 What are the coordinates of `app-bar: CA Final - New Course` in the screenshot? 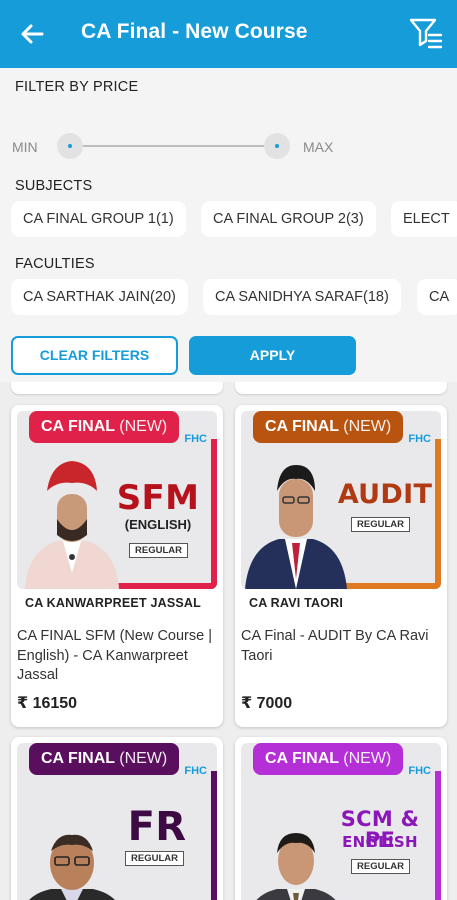 It's located at (228, 34).